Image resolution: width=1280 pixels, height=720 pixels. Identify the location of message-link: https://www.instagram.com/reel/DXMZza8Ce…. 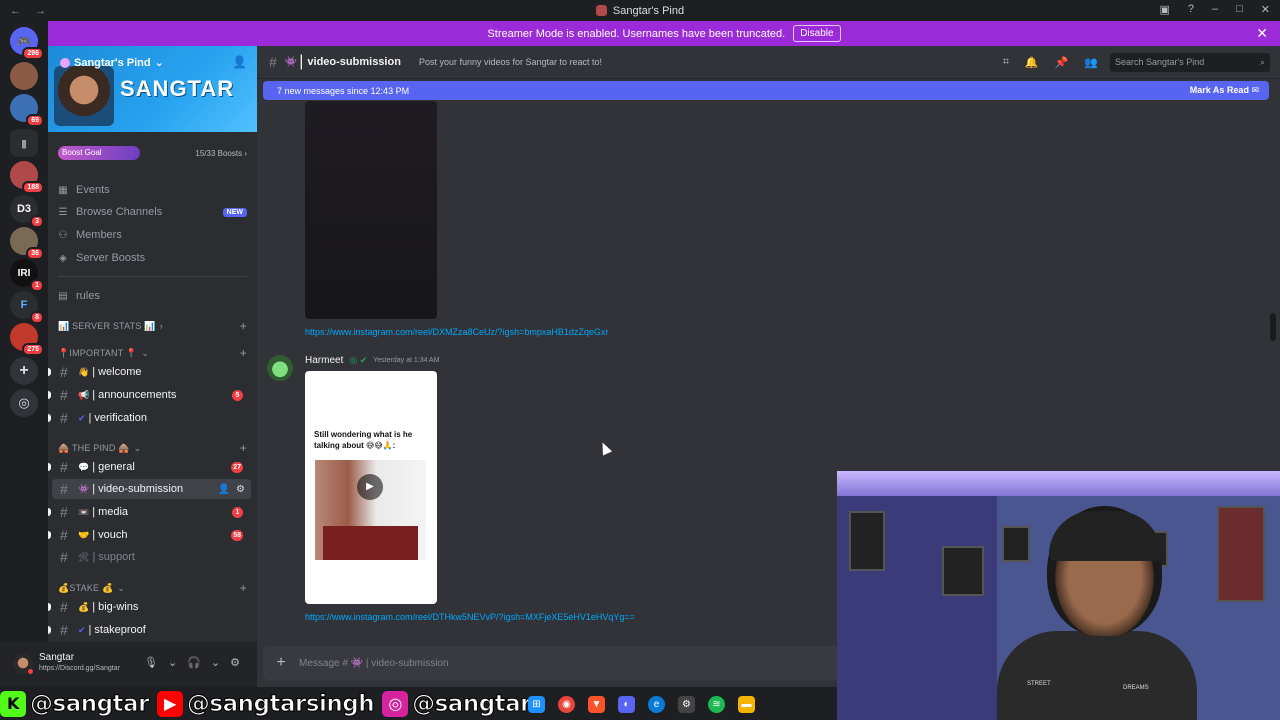
(456, 332).